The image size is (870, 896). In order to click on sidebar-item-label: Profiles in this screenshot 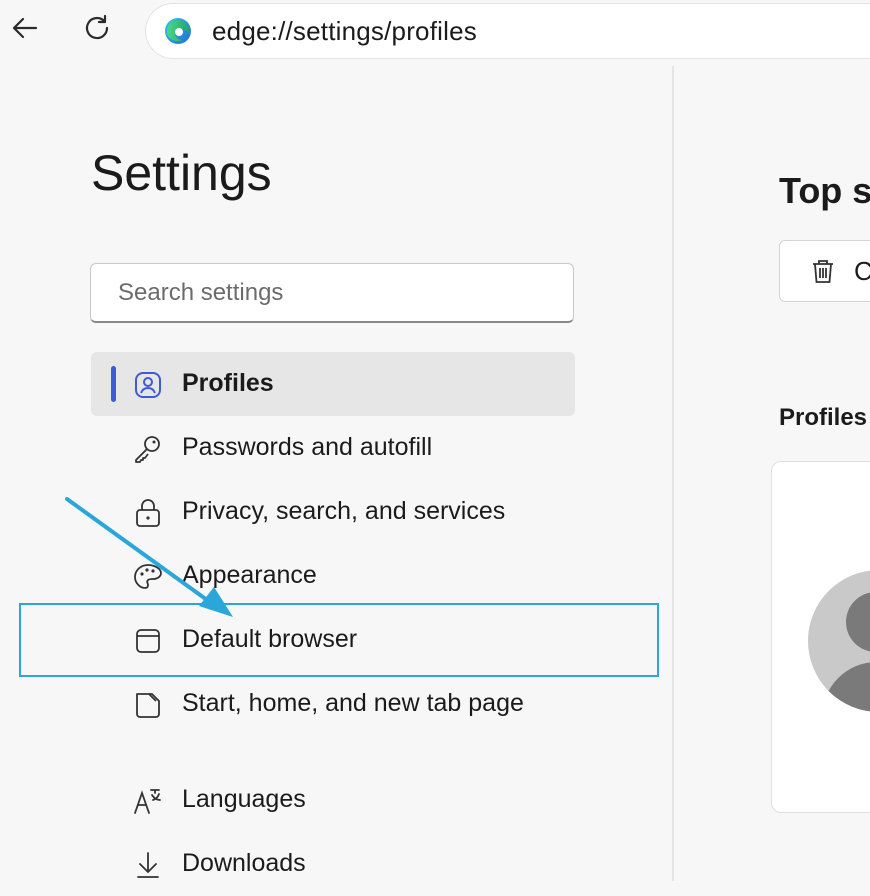, I will do `click(228, 383)`.